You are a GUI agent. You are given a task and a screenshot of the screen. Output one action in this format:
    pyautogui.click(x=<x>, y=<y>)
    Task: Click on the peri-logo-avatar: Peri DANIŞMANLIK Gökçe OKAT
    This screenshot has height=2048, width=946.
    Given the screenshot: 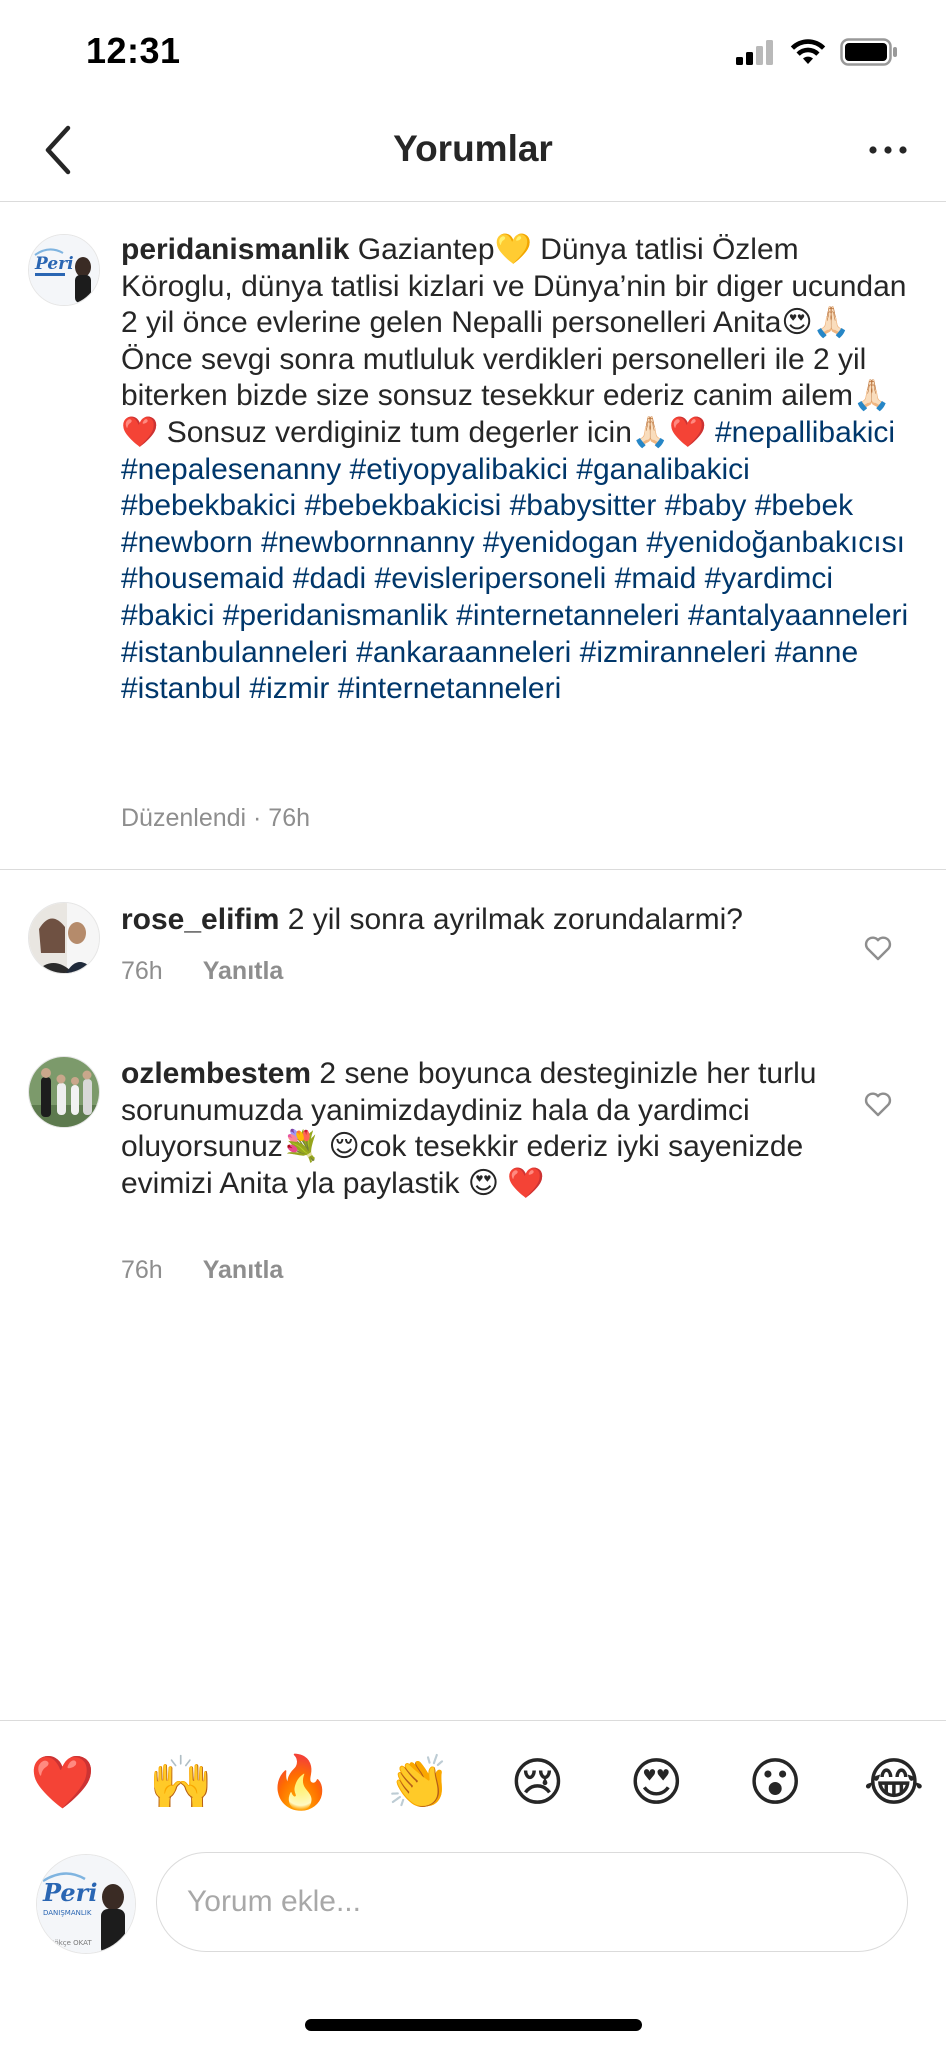 What is the action you would take?
    pyautogui.click(x=86, y=1904)
    